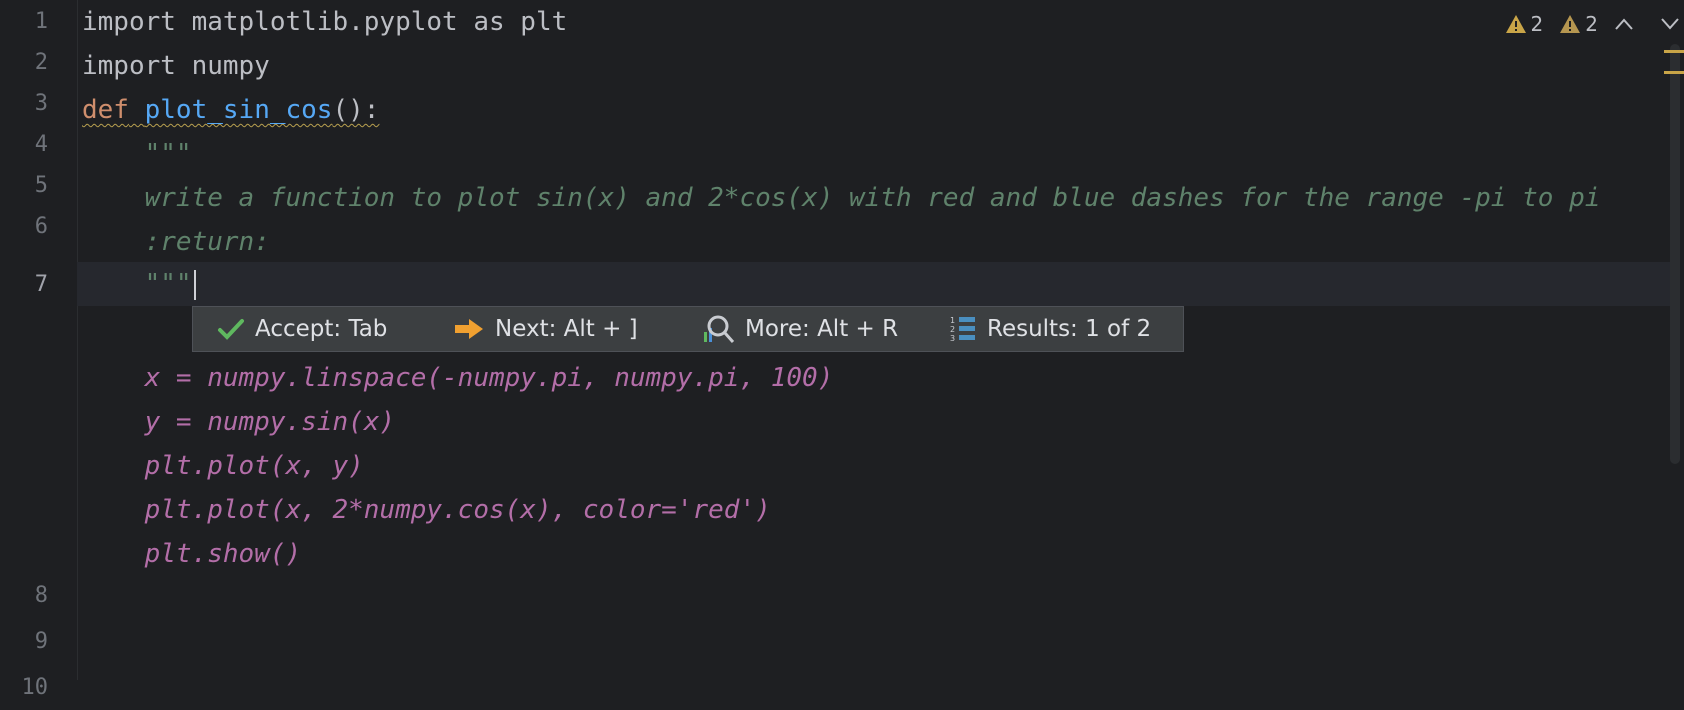 This screenshot has height=710, width=1684. I want to click on previous-highlight-button, so click(1626, 24).